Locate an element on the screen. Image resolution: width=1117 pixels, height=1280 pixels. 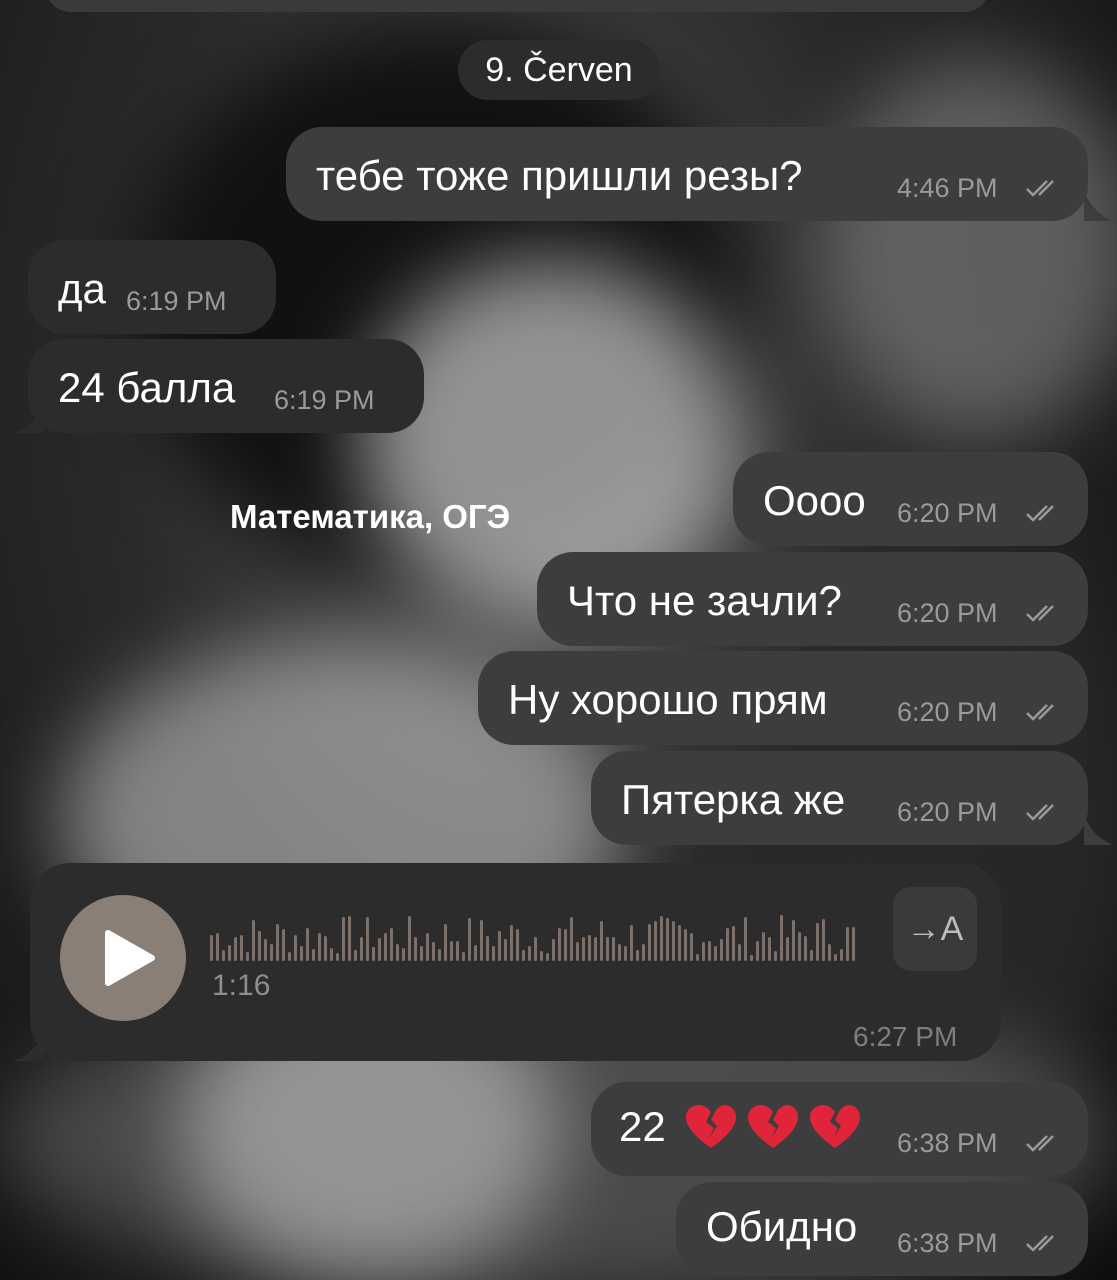
message-text: 22 is located at coordinates (740, 1127).